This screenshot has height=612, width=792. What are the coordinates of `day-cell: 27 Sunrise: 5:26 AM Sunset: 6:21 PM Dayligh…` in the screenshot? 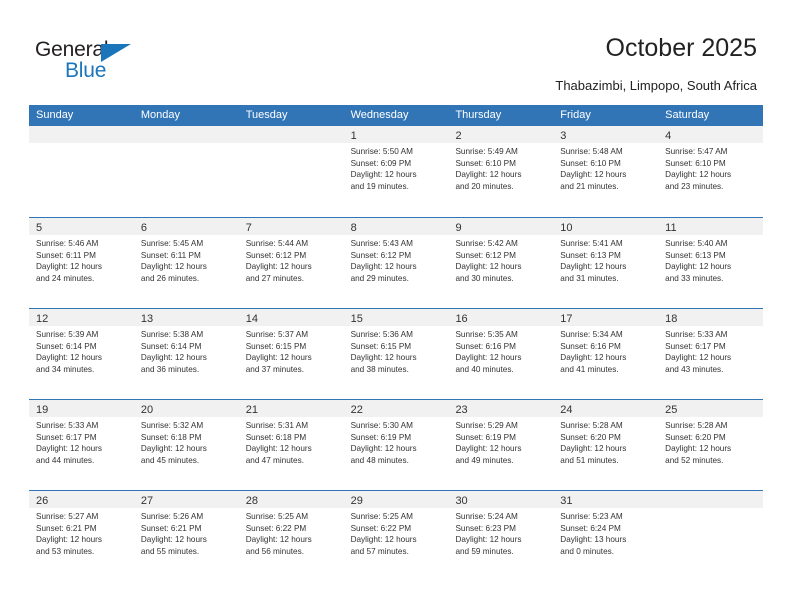 It's located at (186, 536).